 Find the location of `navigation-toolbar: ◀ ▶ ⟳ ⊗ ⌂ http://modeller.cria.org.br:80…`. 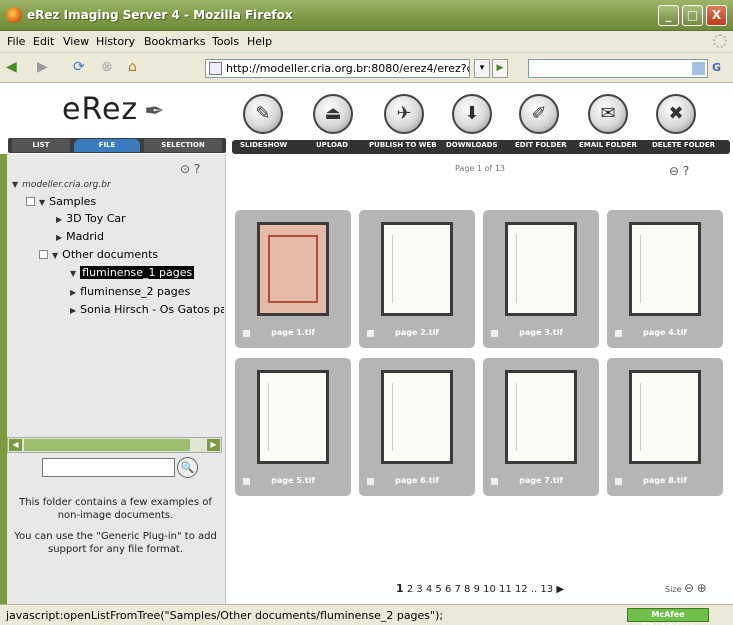

navigation-toolbar: ◀ ▶ ⟳ ⊗ ⌂ http://modeller.cria.org.br:80… is located at coordinates (366, 68).